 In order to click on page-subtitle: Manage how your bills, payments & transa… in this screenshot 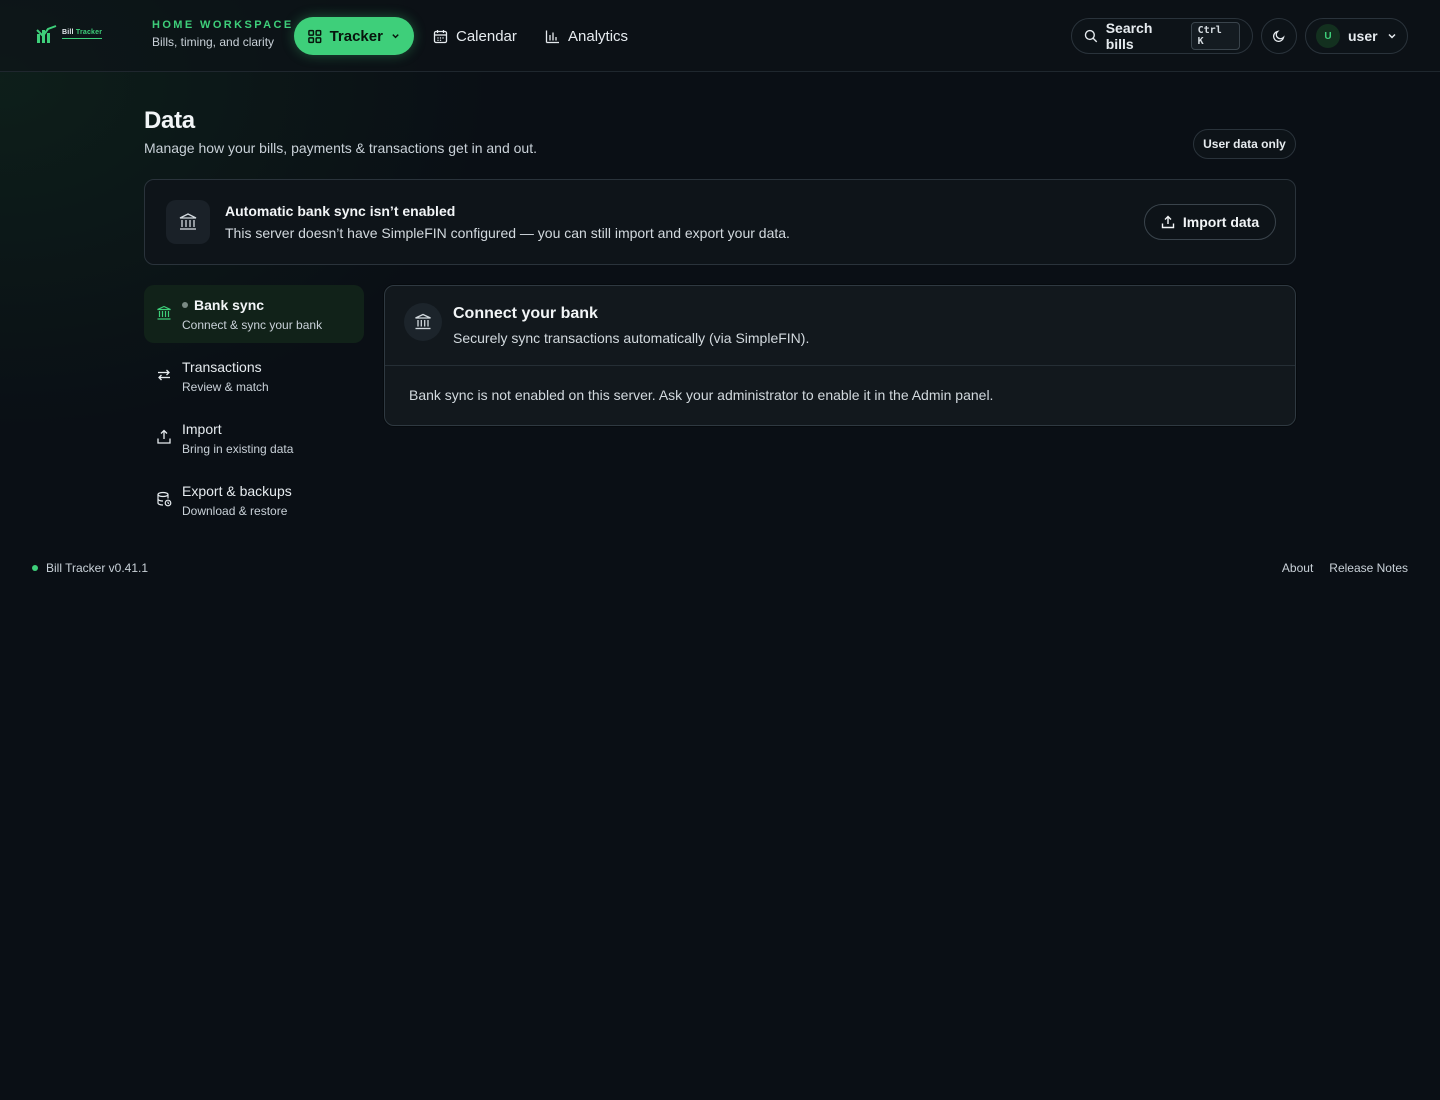, I will do `click(340, 148)`.